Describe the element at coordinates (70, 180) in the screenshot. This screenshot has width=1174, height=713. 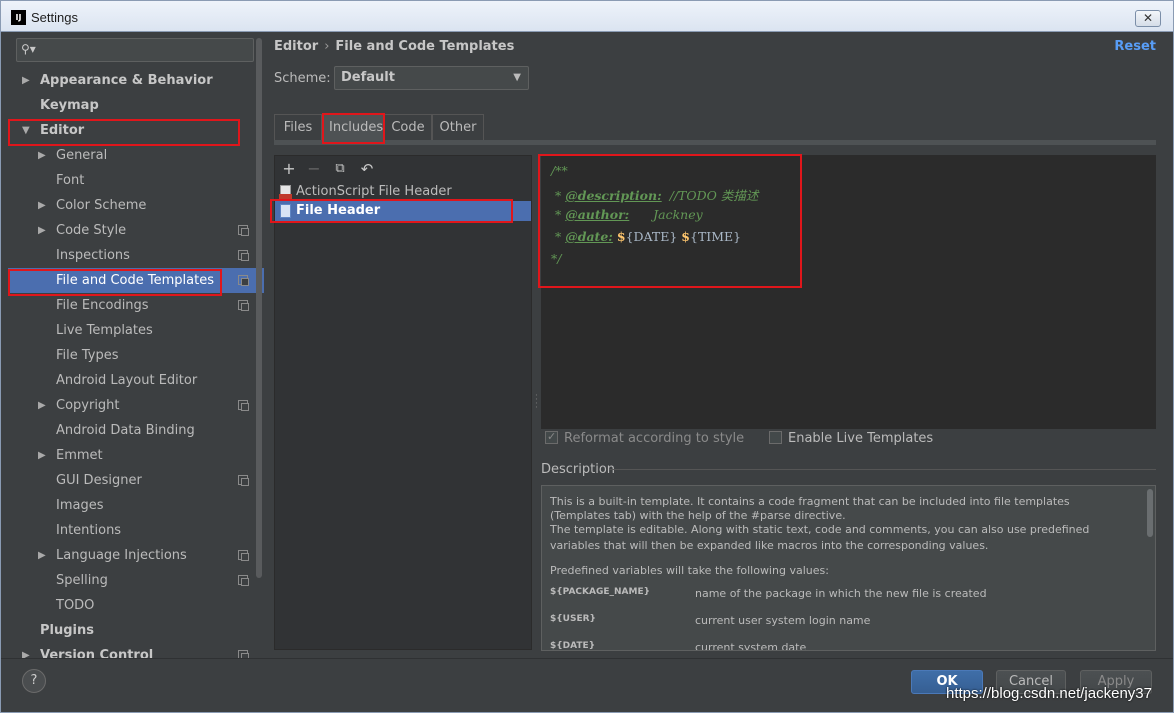
I see `sidebar-item-label: Font` at that location.